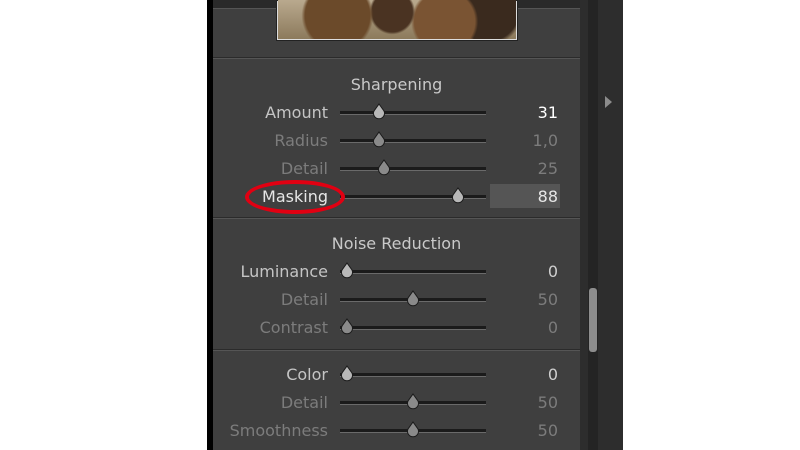 This screenshot has height=450, width=800. What do you see at coordinates (528, 430) in the screenshot?
I see `smoothness-value: 50` at bounding box center [528, 430].